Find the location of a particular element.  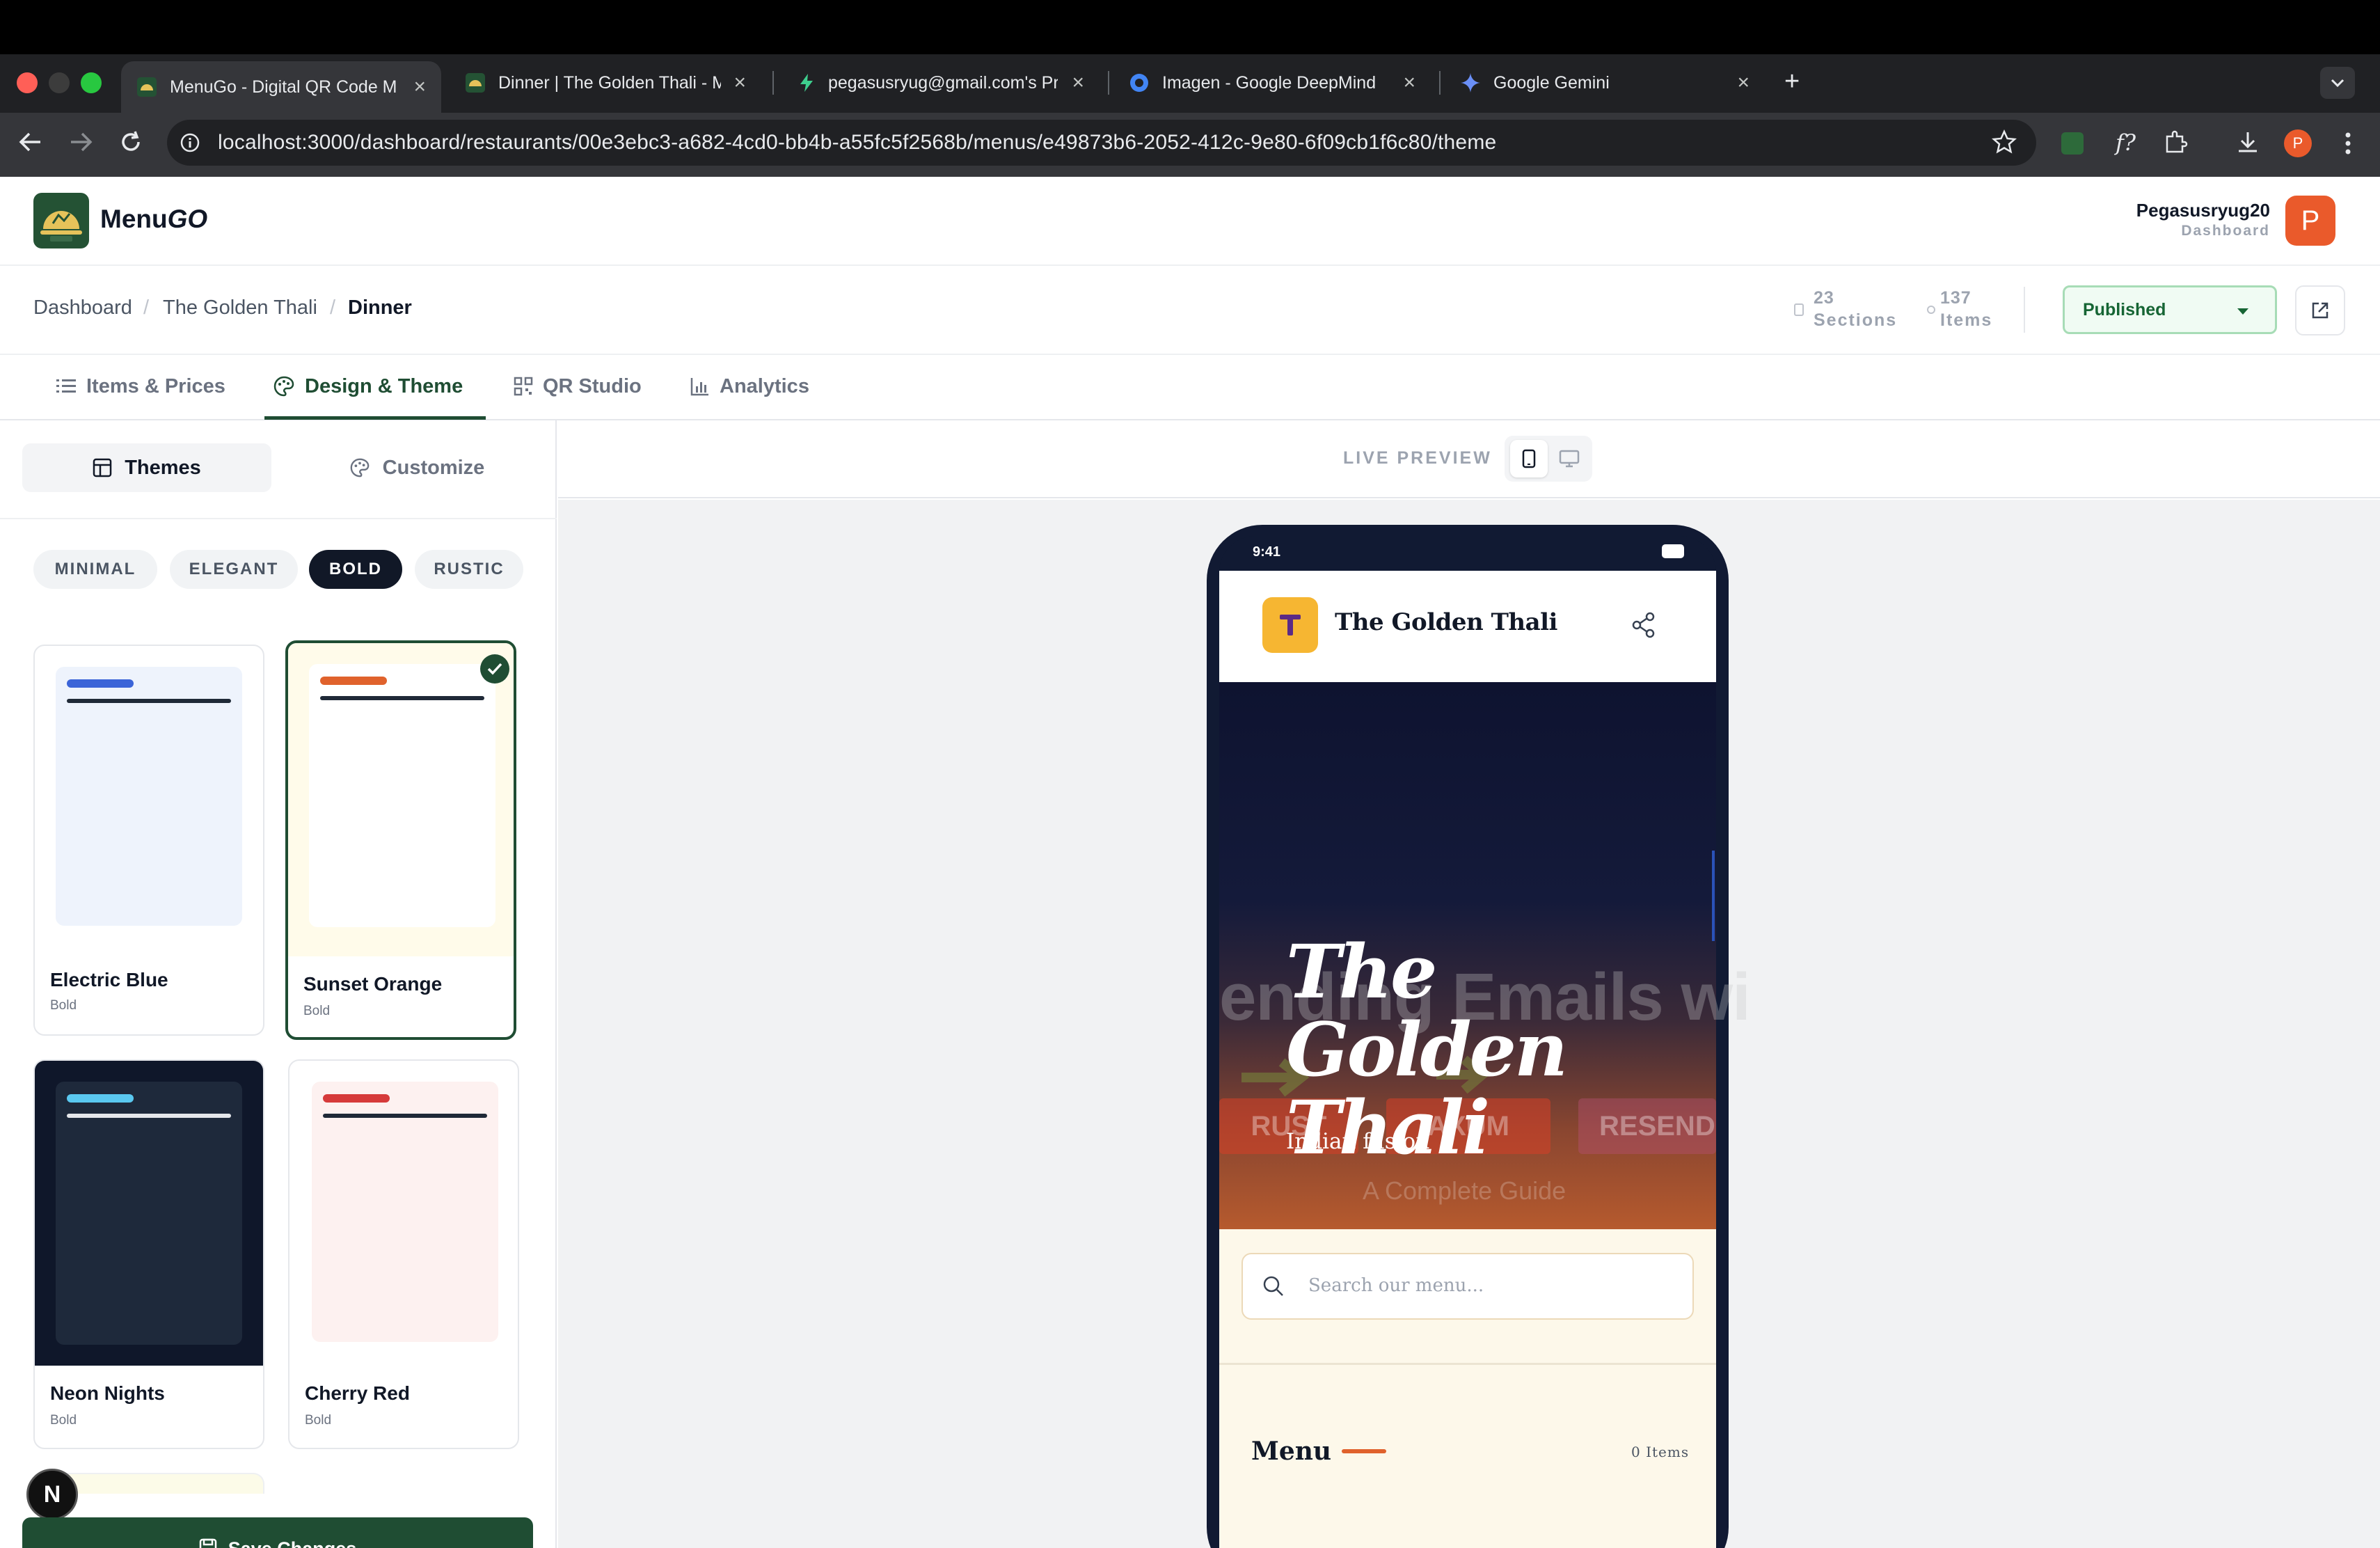

window-close-button is located at coordinates (27, 82).